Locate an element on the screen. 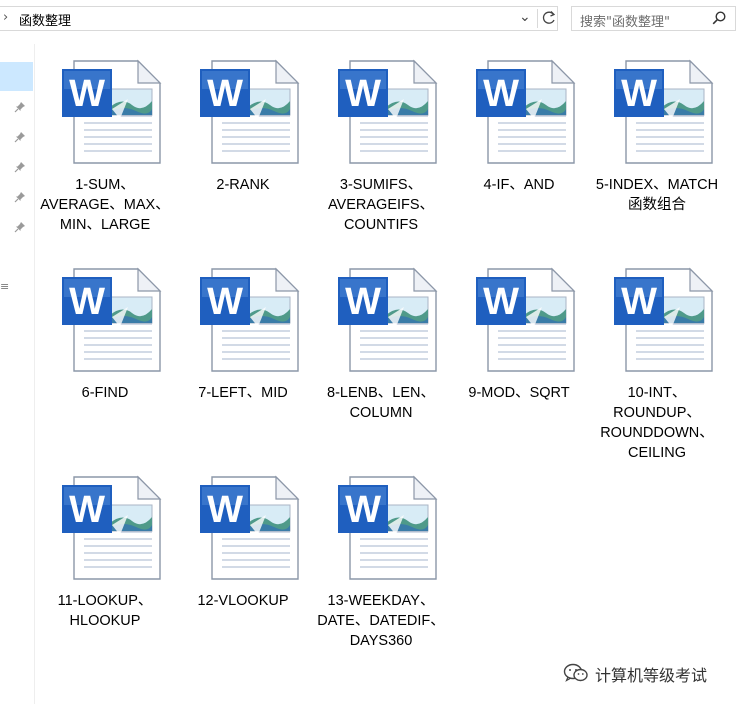 The height and width of the screenshot is (704, 745). file-name: 11-LOOKUP、HLOOKUP is located at coordinates (105, 611).